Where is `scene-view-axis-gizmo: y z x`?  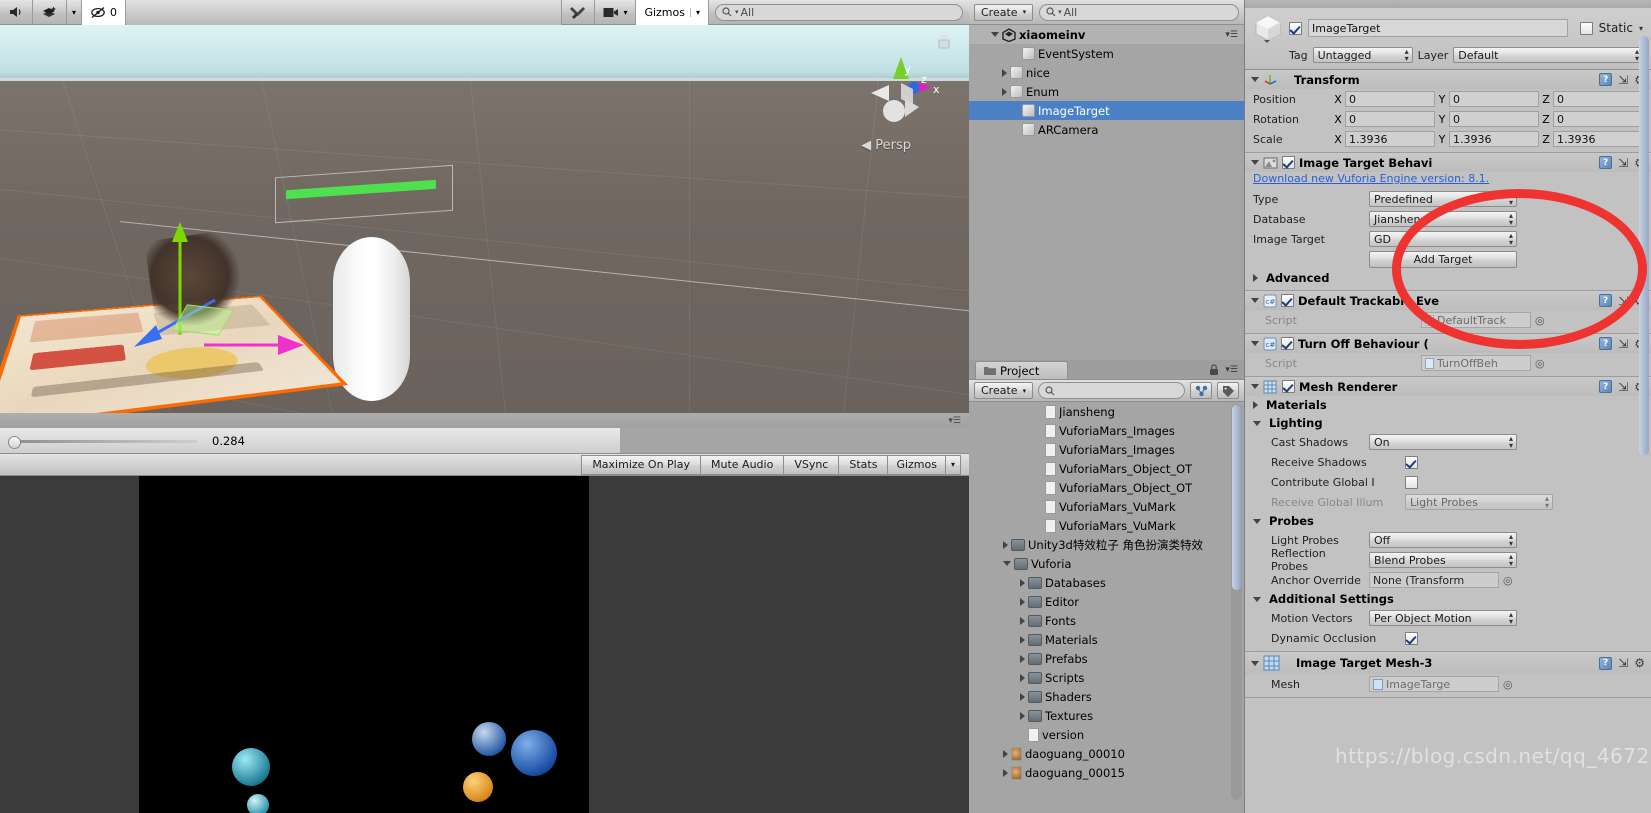 scene-view-axis-gizmo: y z x is located at coordinates (901, 95).